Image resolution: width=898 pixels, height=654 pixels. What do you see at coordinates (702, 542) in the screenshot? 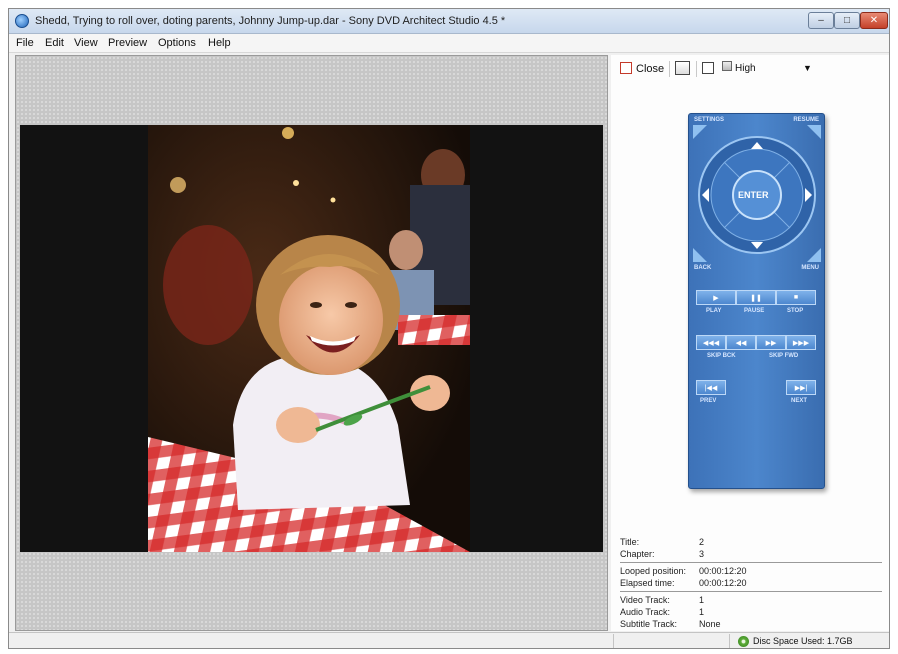
I see `title-value: 2` at bounding box center [702, 542].